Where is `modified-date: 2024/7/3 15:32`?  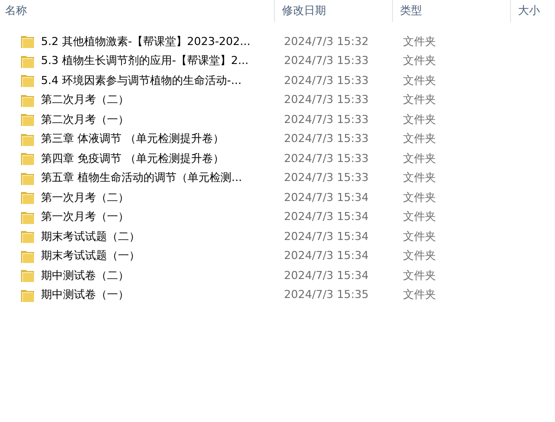
modified-date: 2024/7/3 15:32 is located at coordinates (326, 41).